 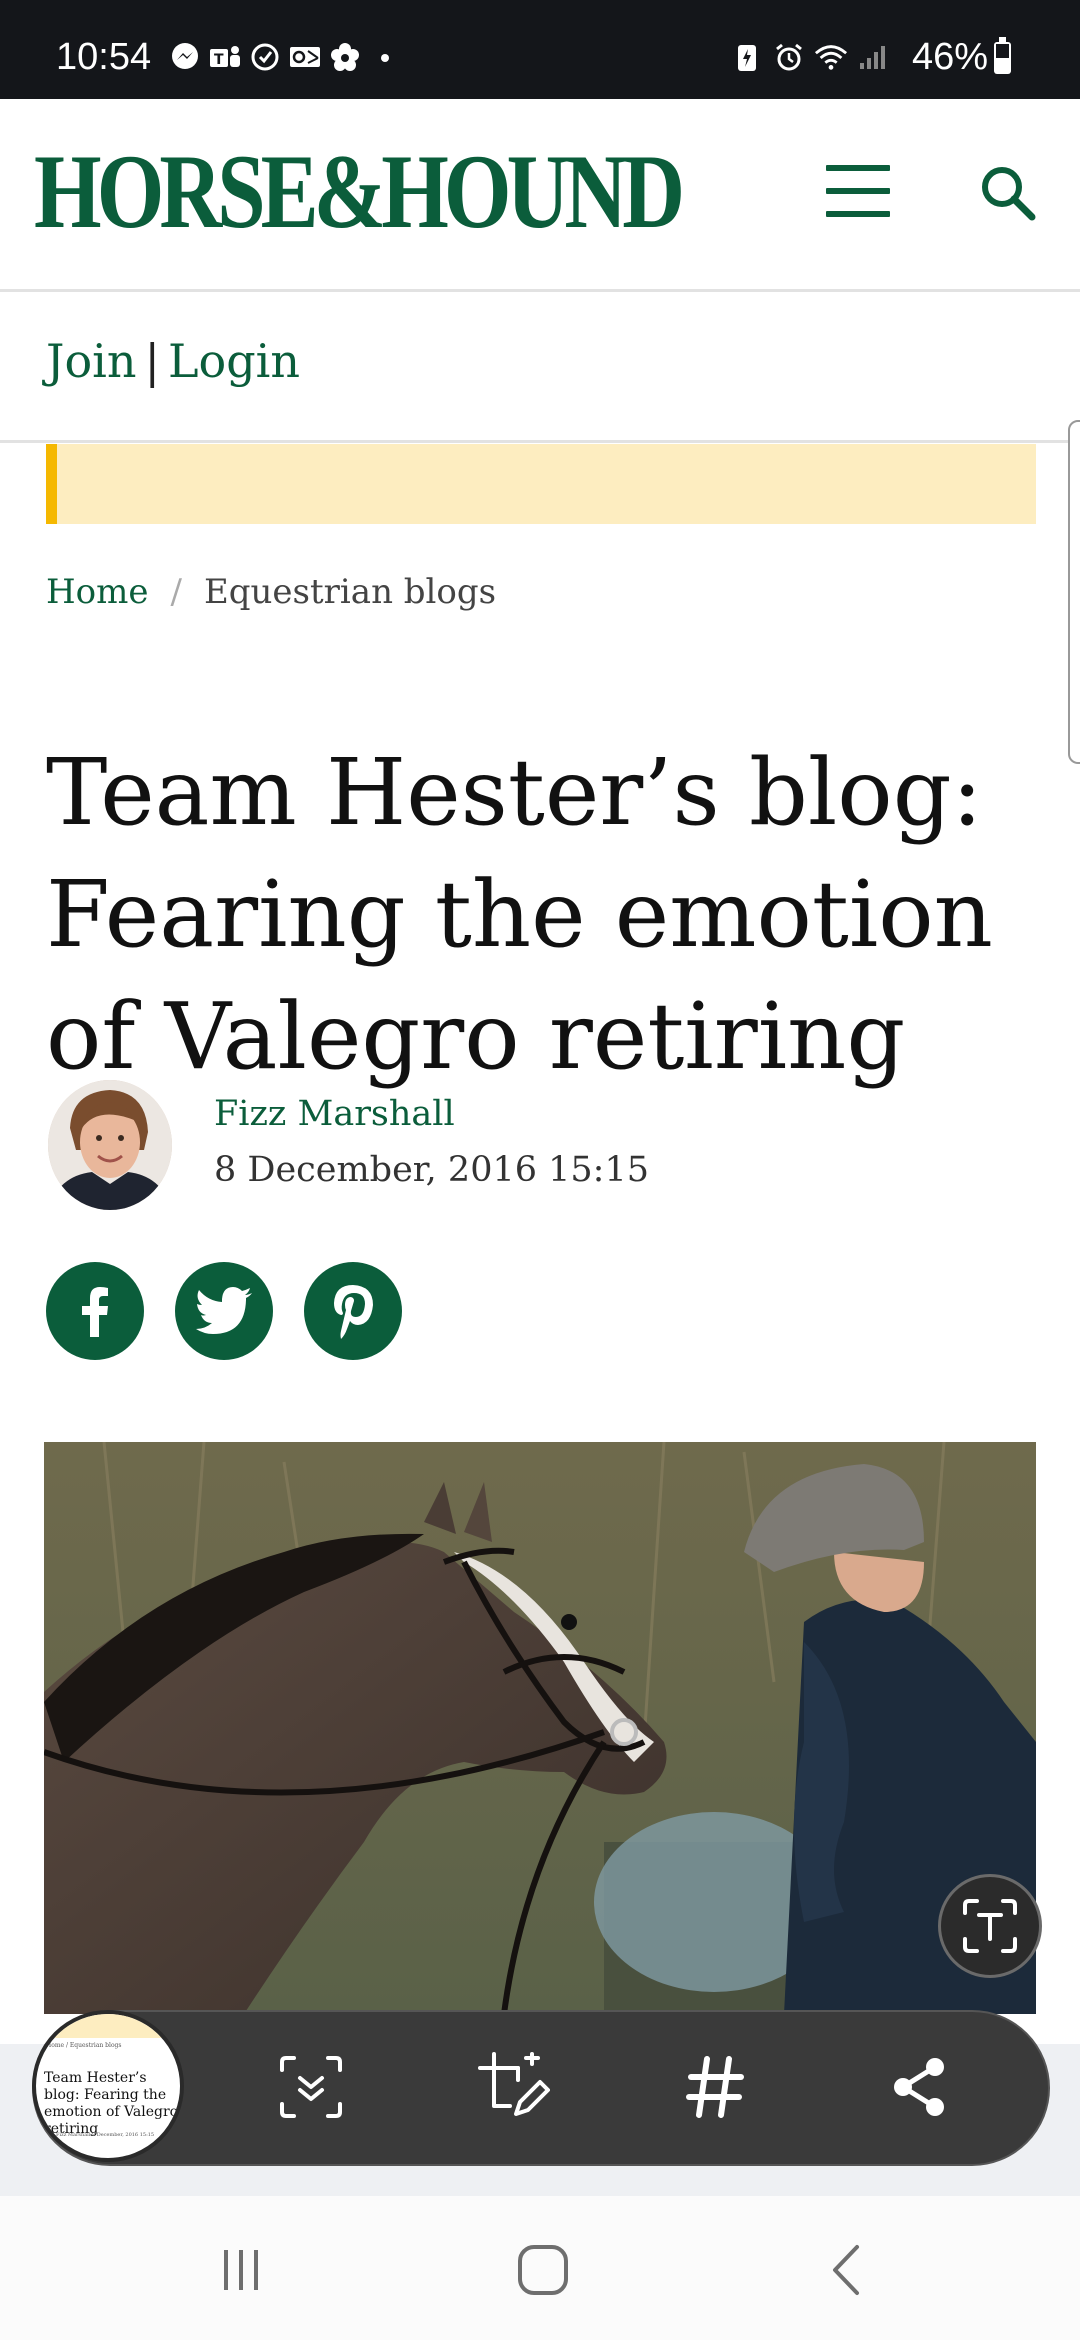 I want to click on back-button, so click(x=847, y=2270).